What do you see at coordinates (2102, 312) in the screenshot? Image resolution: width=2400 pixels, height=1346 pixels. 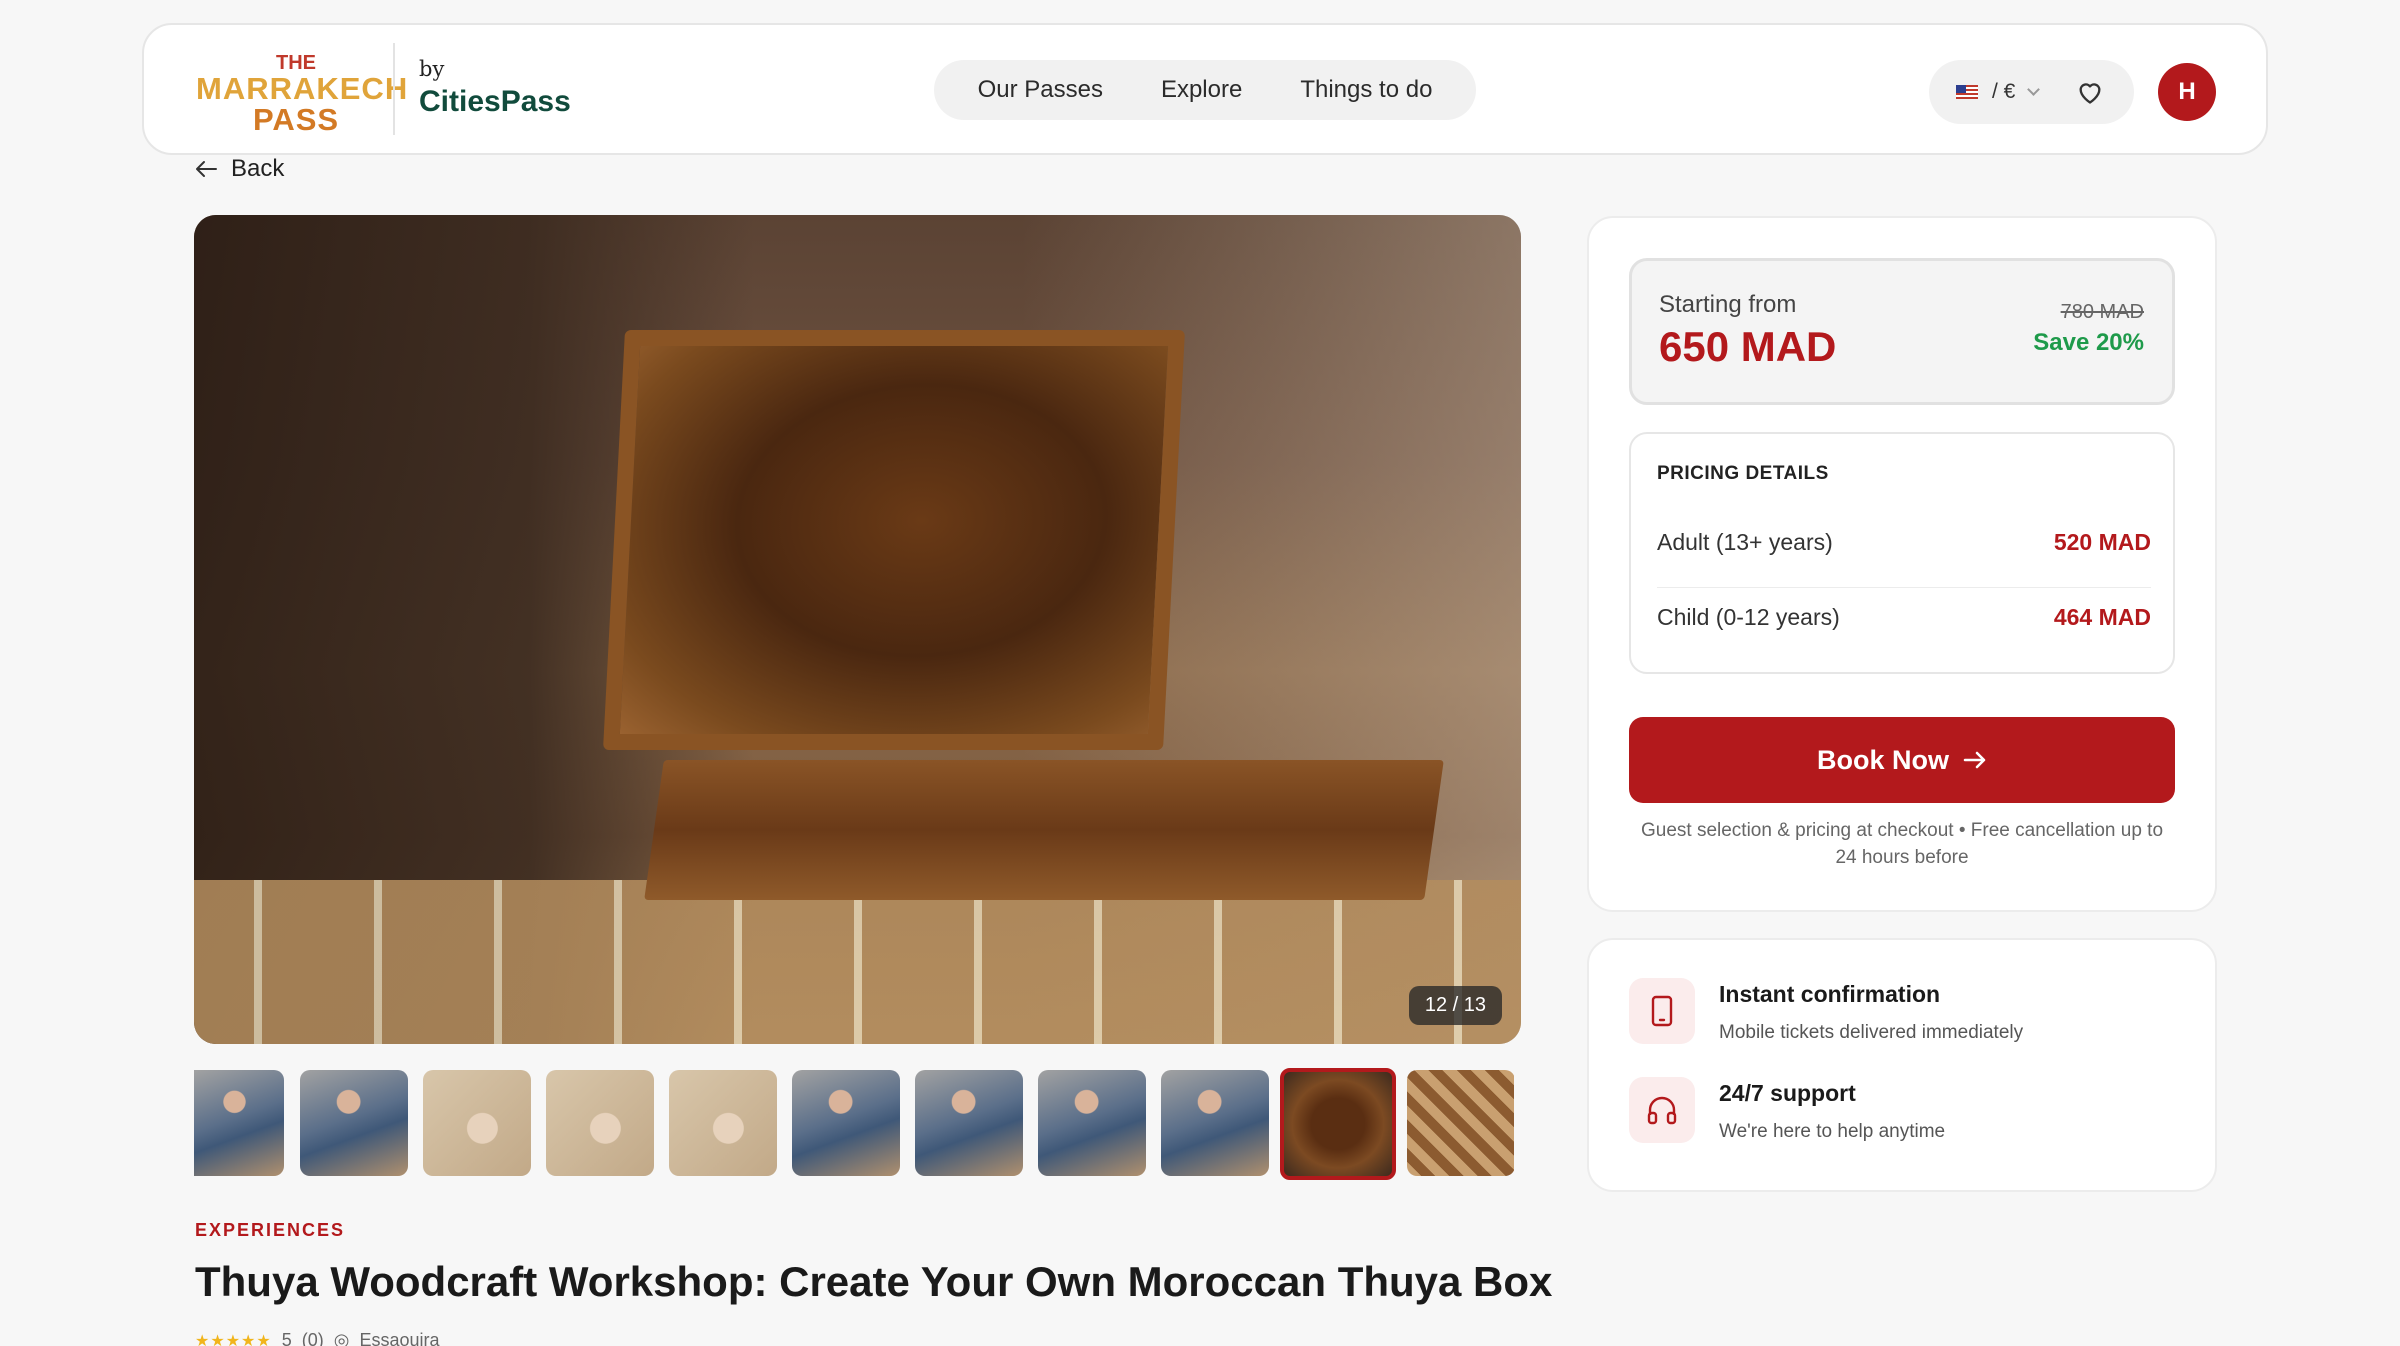 I see `original-price: 780 MAD` at bounding box center [2102, 312].